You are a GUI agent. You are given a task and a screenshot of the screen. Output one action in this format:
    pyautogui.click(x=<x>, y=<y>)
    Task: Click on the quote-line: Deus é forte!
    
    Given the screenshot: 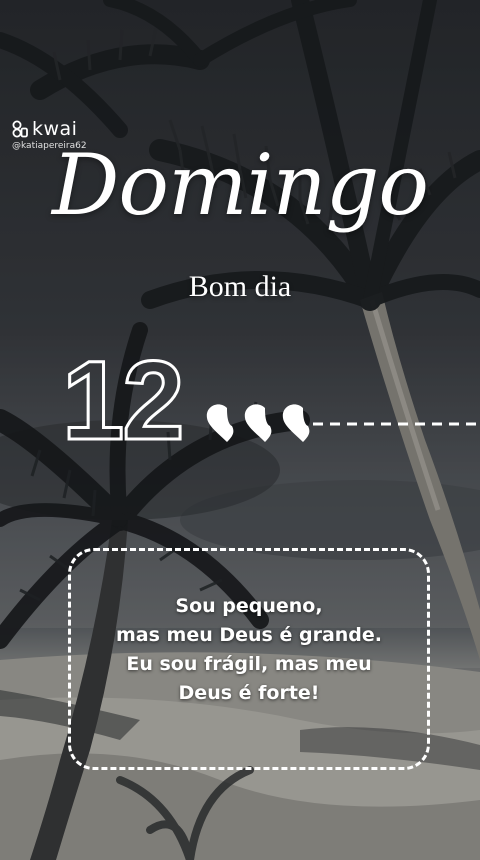 What is the action you would take?
    pyautogui.click(x=249, y=693)
    